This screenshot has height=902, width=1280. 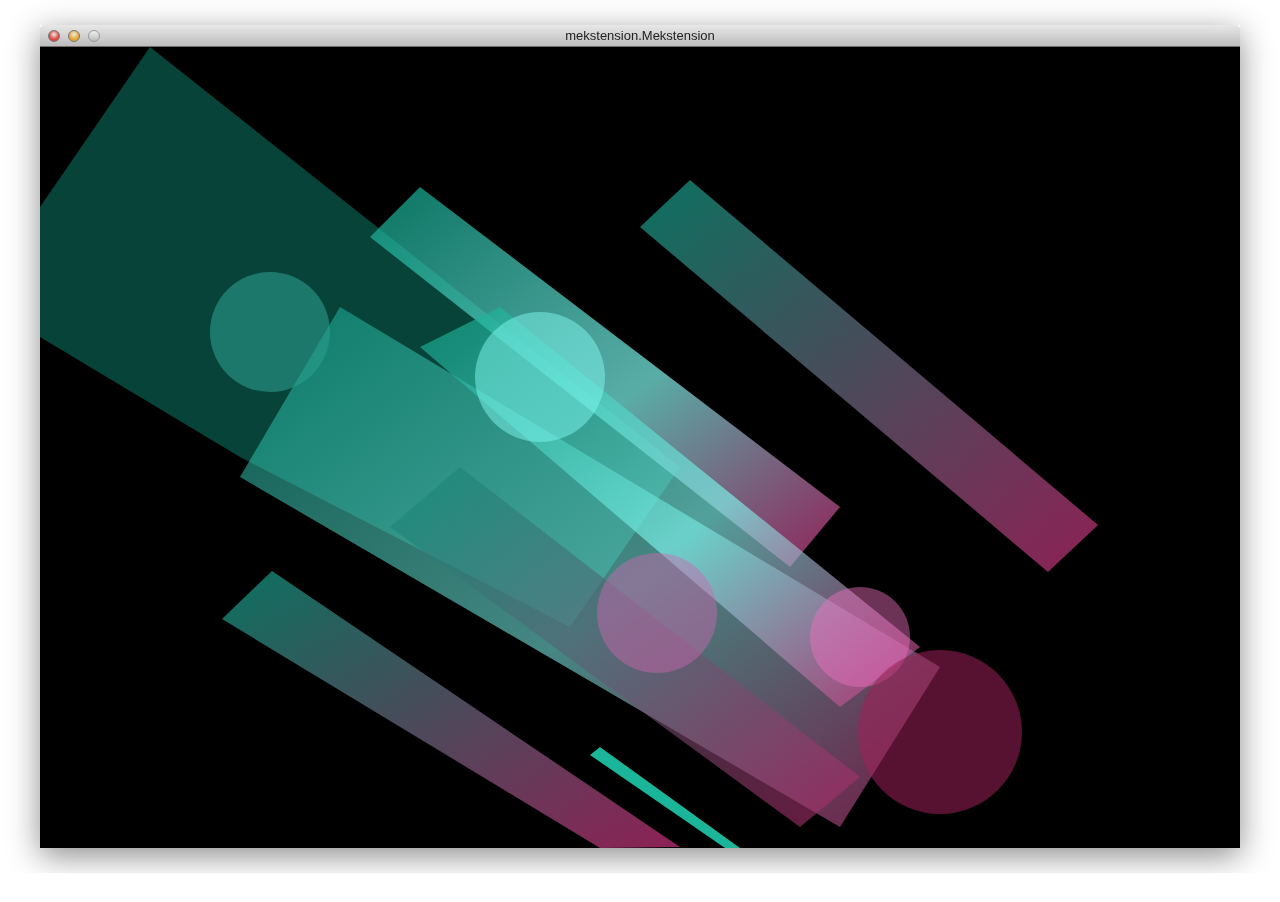 What do you see at coordinates (74, 35) in the screenshot?
I see `minimize-button` at bounding box center [74, 35].